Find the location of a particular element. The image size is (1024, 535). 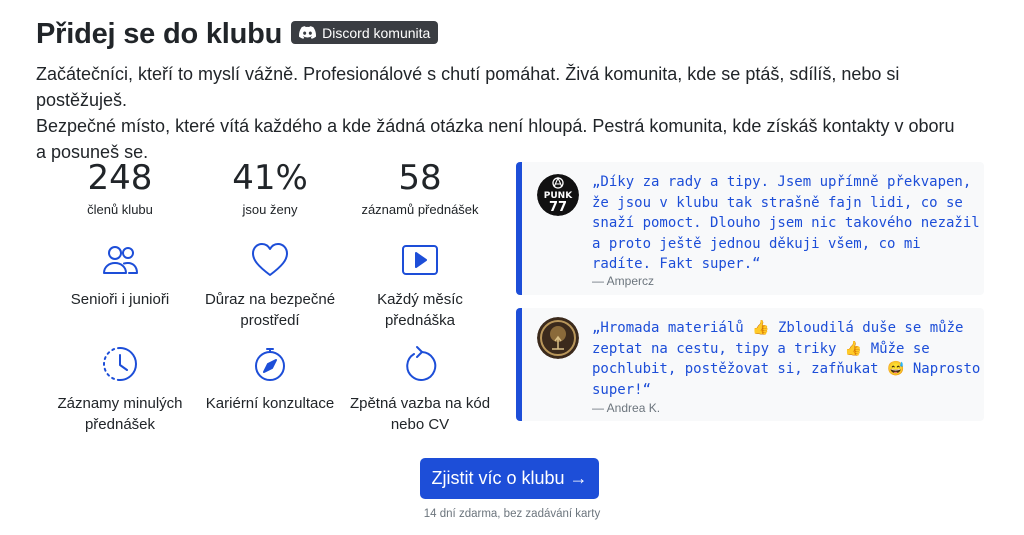

feature-code-review: Zpětná vazba na kód nebo CV is located at coordinates (420, 389).